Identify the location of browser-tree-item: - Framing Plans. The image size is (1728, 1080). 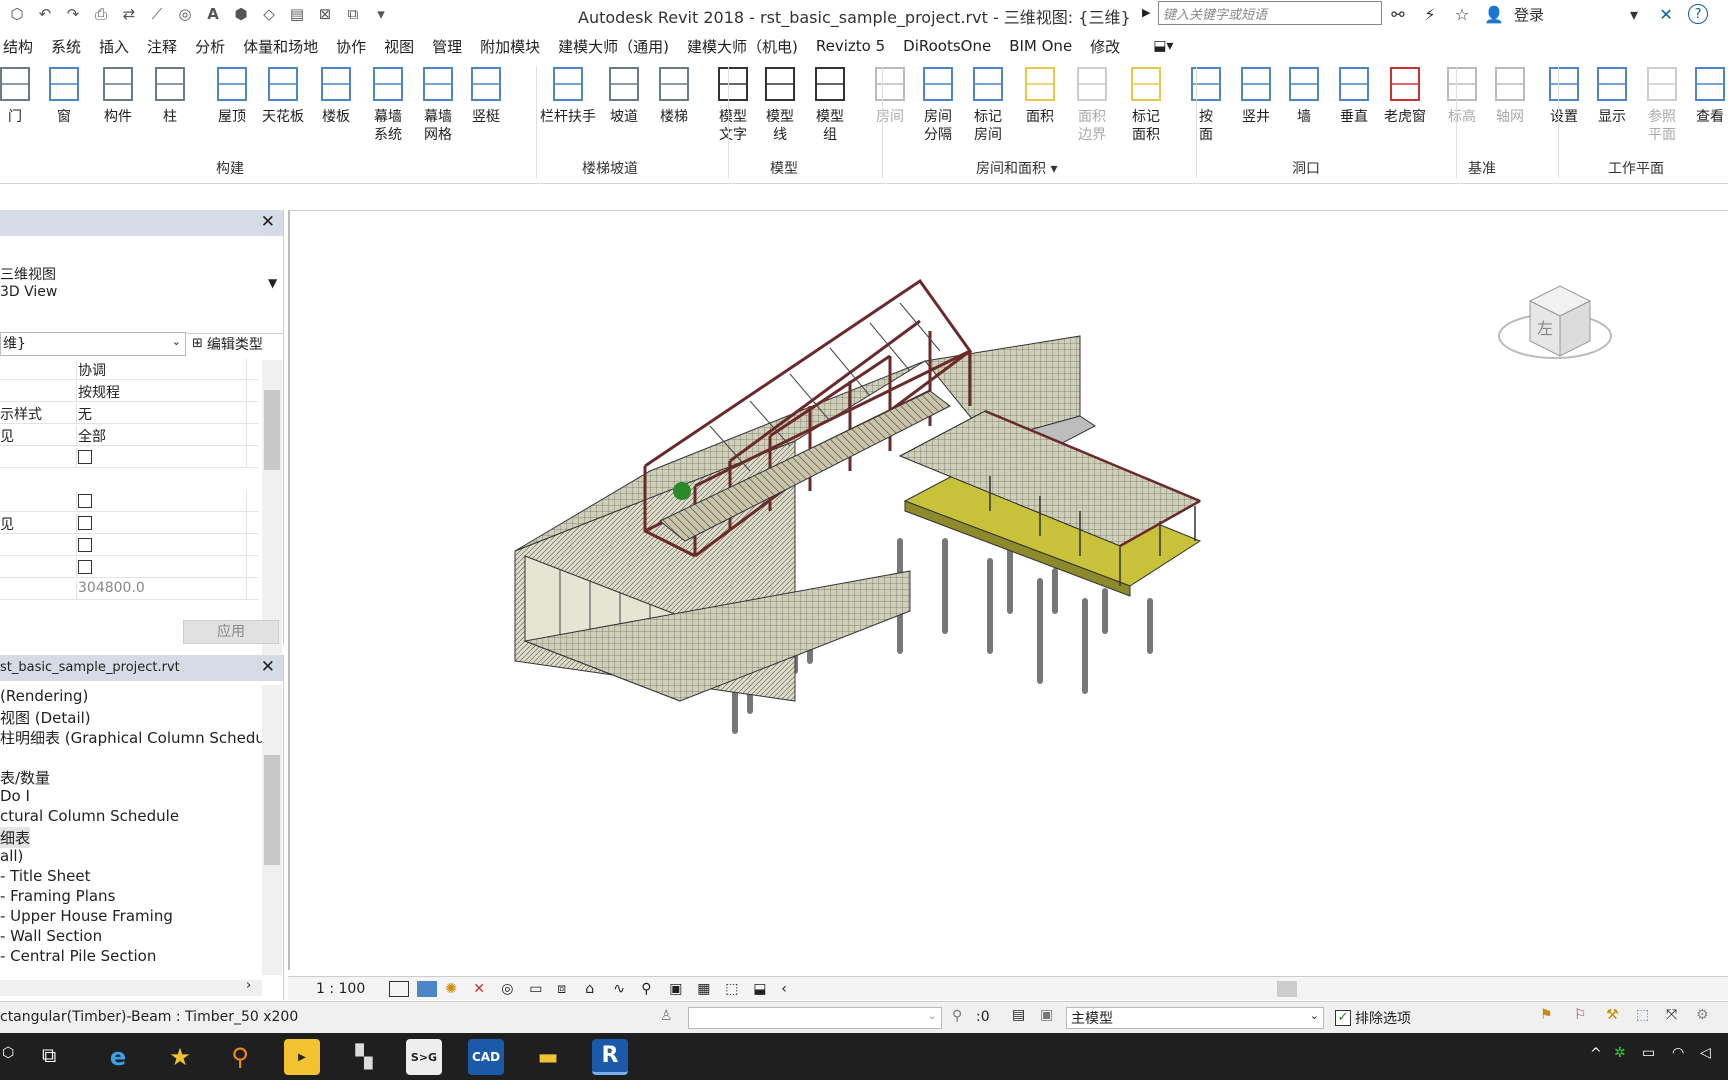
(57, 896).